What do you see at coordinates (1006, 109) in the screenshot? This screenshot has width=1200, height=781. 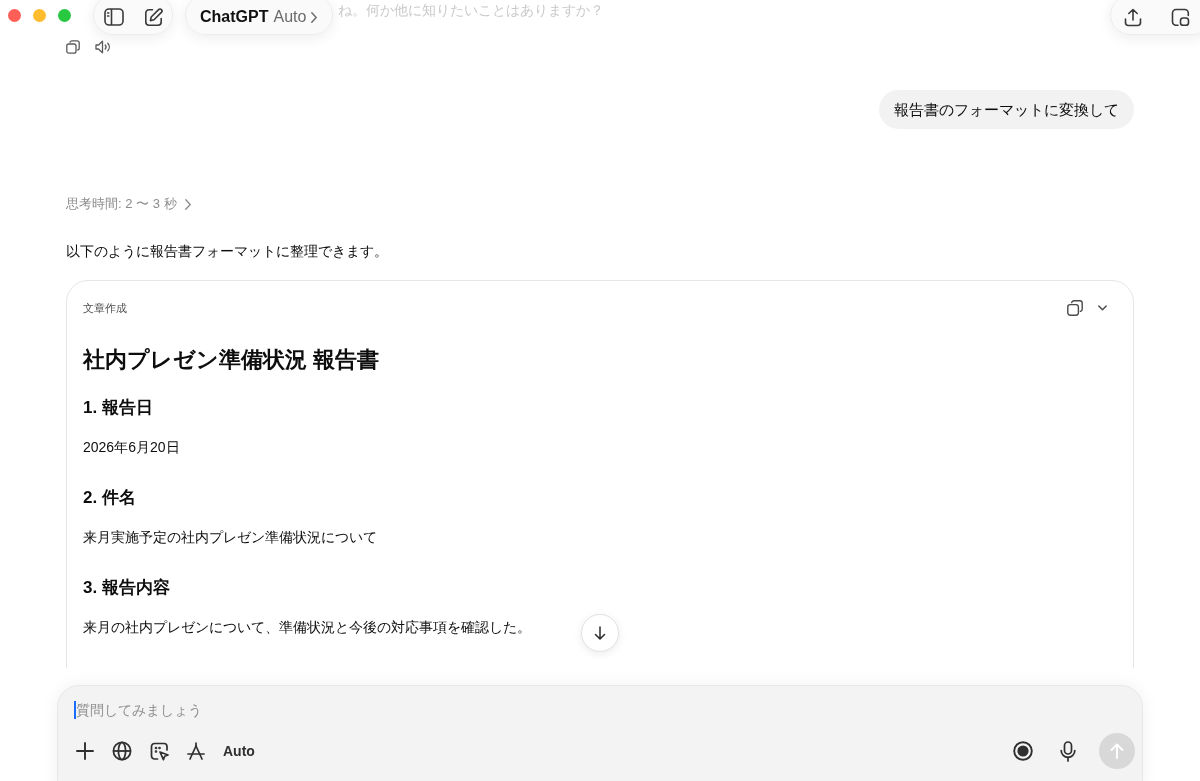 I see `user-message: 報告書のフォーマットに変換して` at bounding box center [1006, 109].